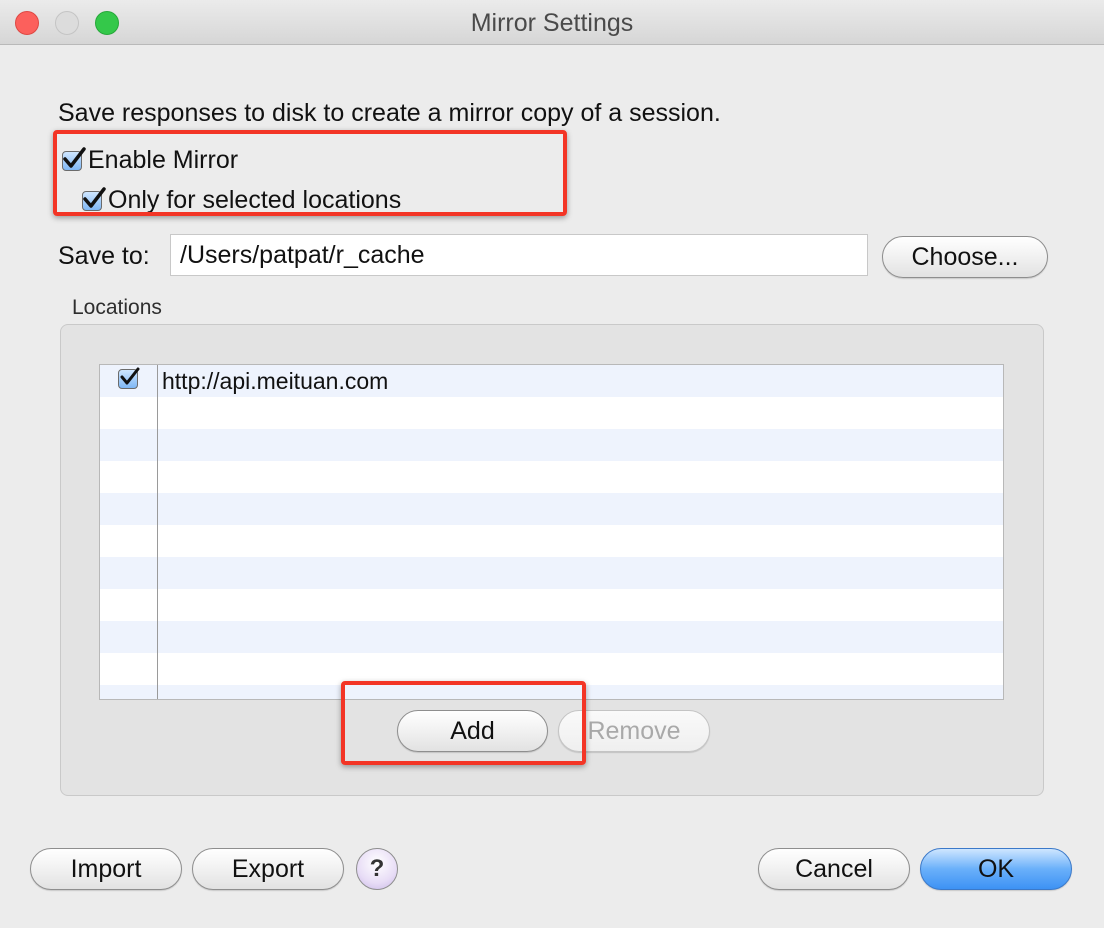 The image size is (1104, 928). I want to click on save-to-label: Save to:, so click(104, 256).